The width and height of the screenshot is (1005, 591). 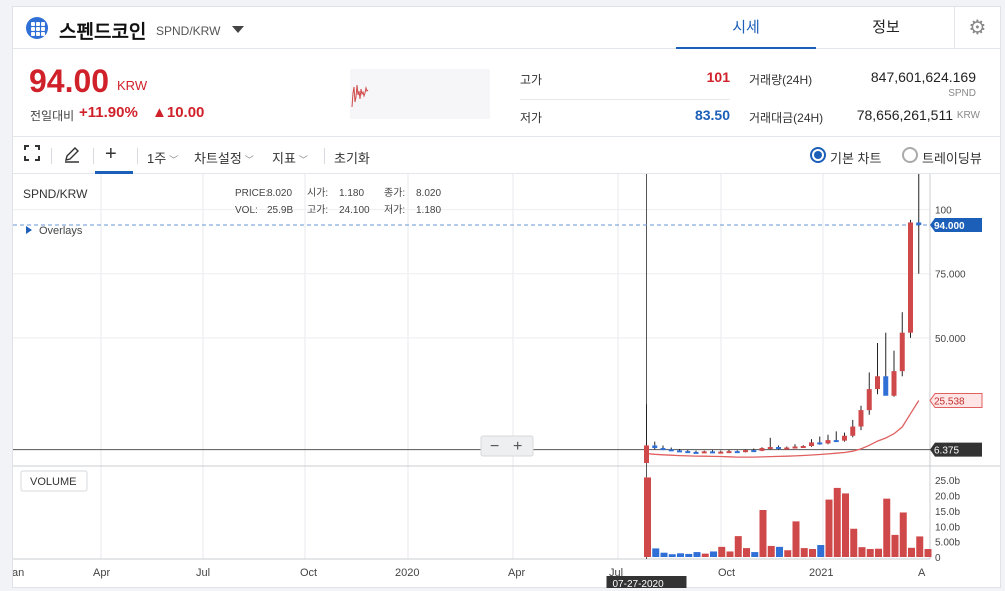 What do you see at coordinates (886, 28) in the screenshot?
I see `tab-info: 정보` at bounding box center [886, 28].